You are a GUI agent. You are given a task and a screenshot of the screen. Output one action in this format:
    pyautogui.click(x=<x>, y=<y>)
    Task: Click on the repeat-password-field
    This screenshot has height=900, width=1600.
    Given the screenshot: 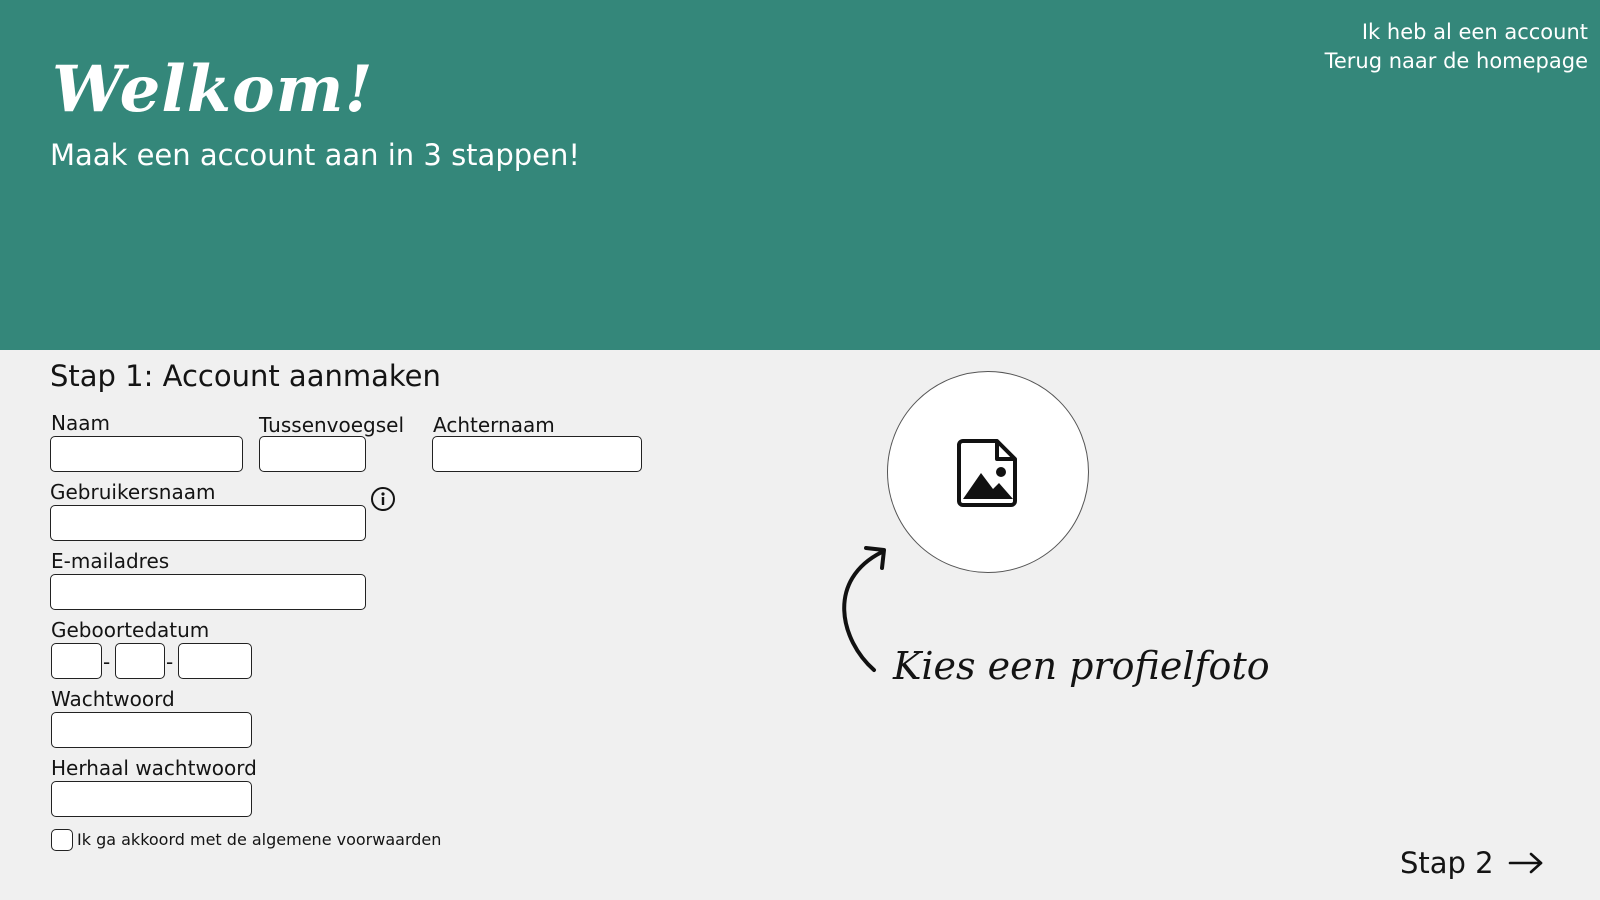 What is the action you would take?
    pyautogui.click(x=151, y=799)
    